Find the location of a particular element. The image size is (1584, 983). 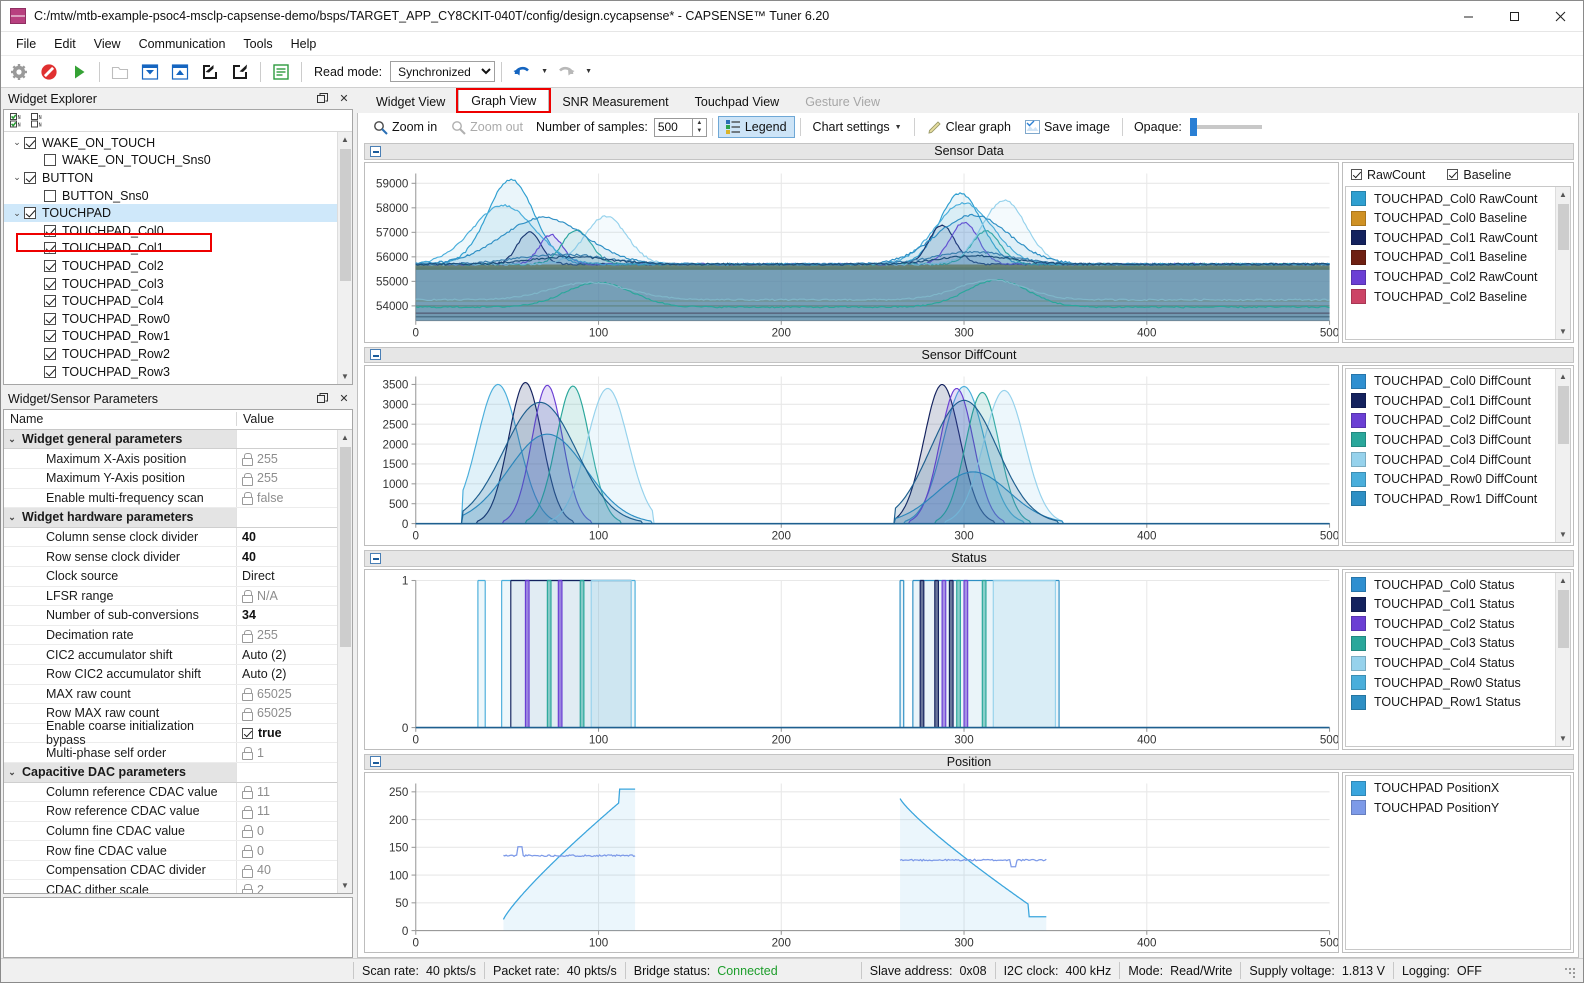

expand-chevron-icon: ⌄ is located at coordinates (17, 142).